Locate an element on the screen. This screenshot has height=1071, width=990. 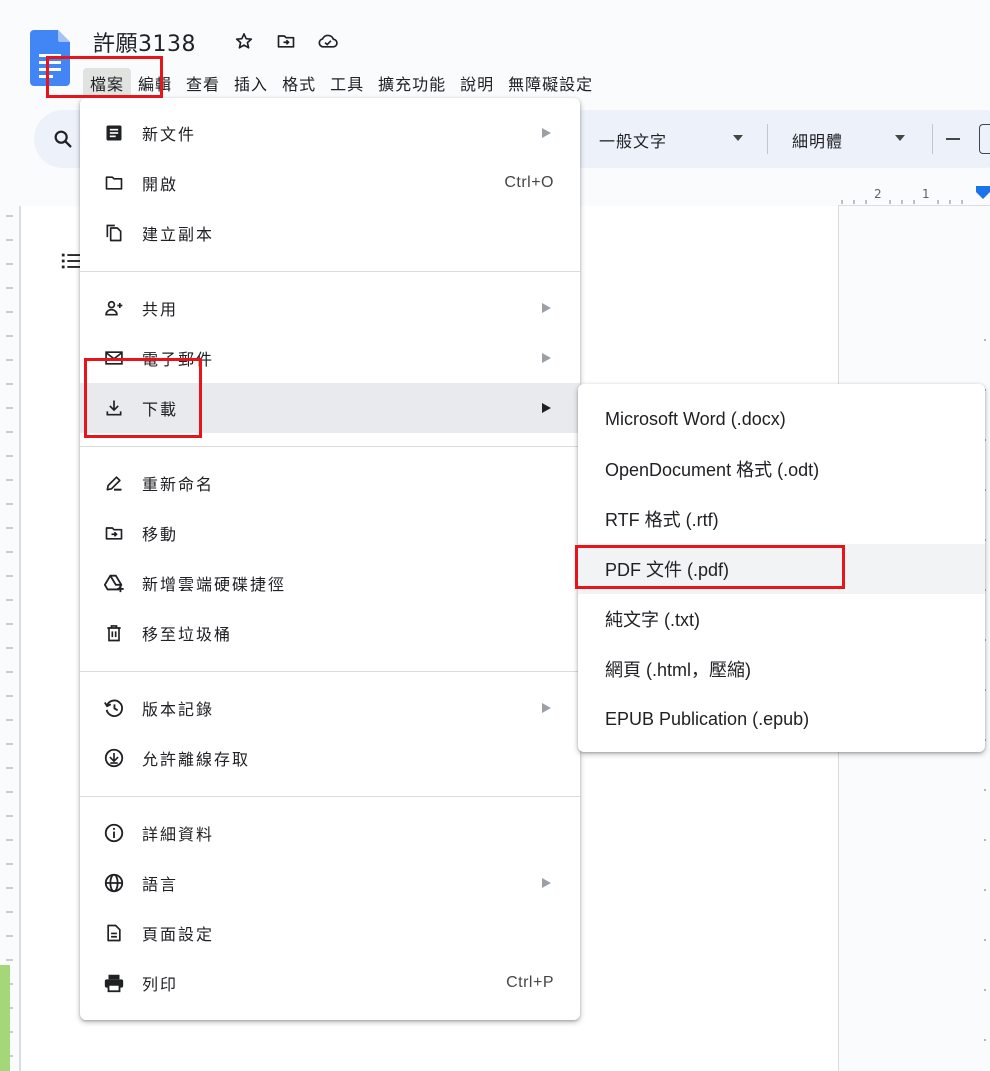
menu-help: 說明 is located at coordinates (477, 83).